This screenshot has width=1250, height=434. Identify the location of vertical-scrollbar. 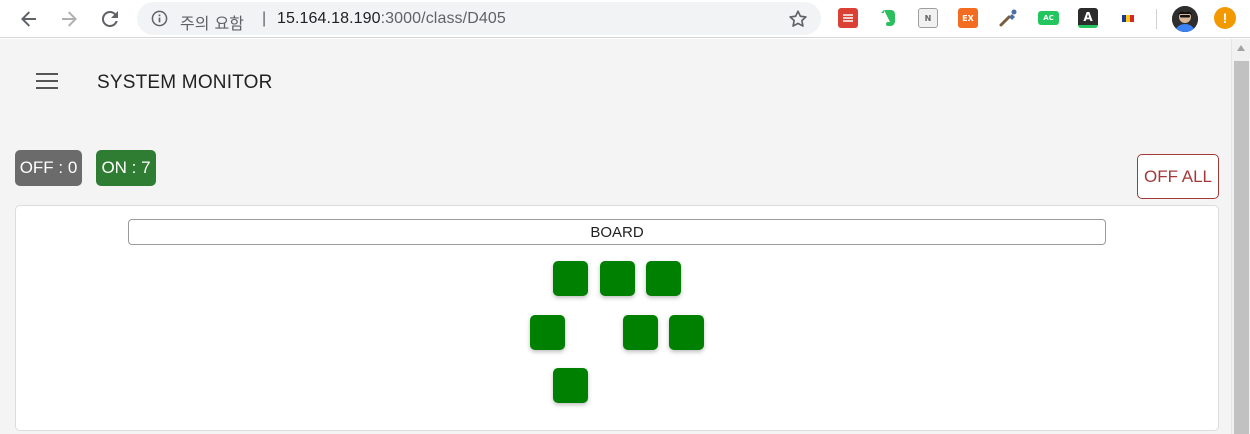
(1240, 236).